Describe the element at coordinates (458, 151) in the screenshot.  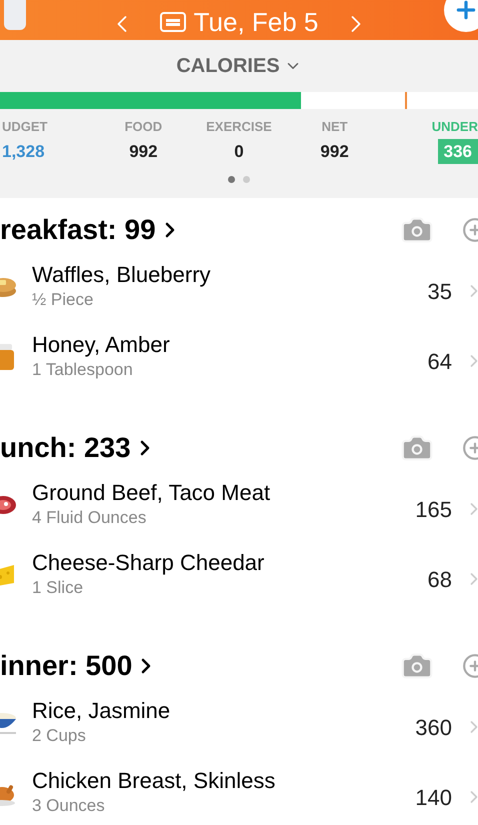
I see `stat-badge: 336` at that location.